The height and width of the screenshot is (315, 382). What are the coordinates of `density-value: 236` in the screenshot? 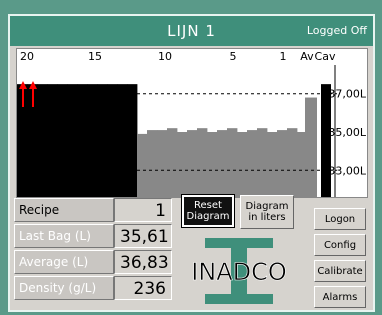 It's located at (143, 288).